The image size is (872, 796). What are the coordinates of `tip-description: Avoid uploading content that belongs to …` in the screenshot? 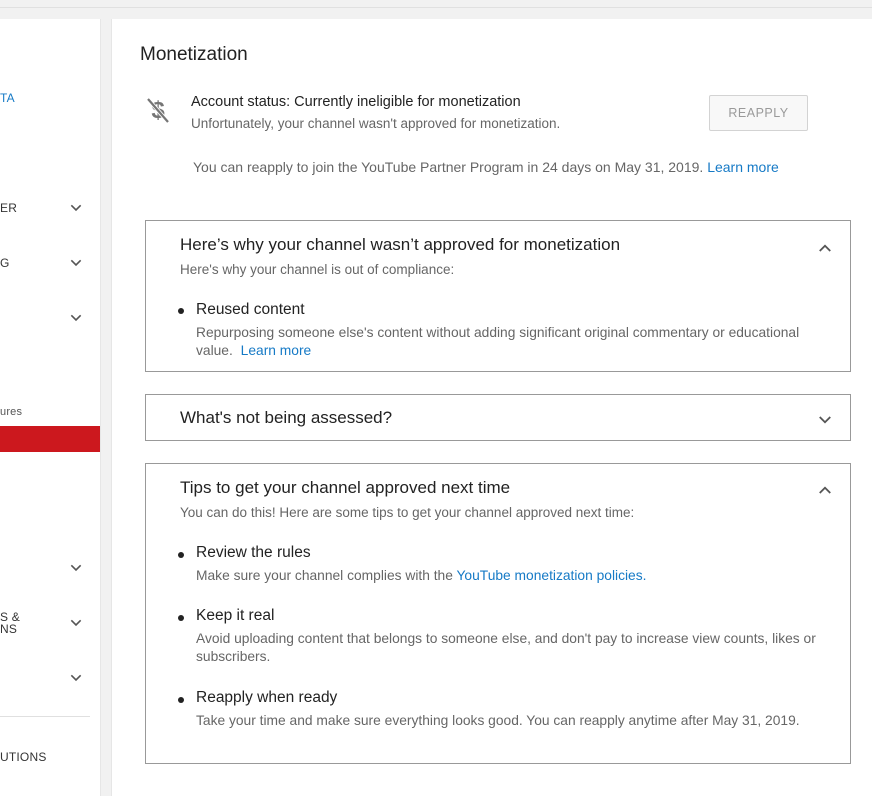 It's located at (506, 647).